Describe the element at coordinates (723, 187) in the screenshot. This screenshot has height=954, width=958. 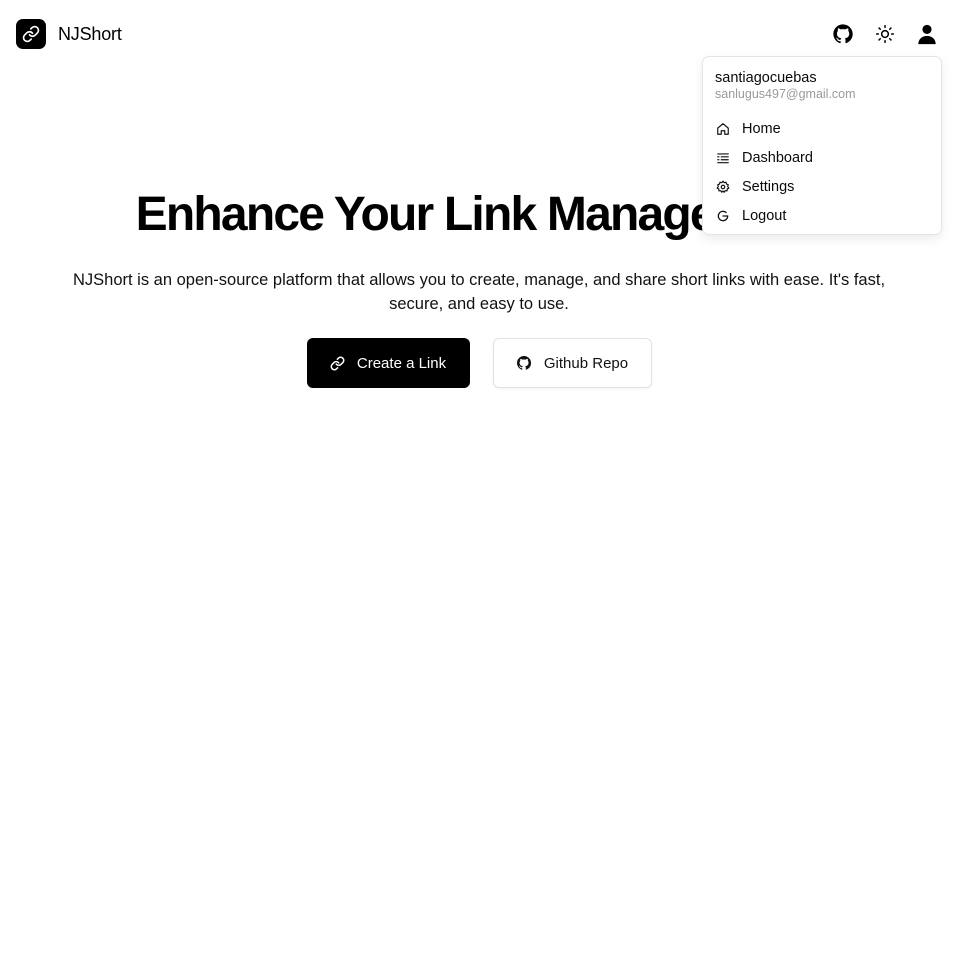
I see `gear-icon` at that location.